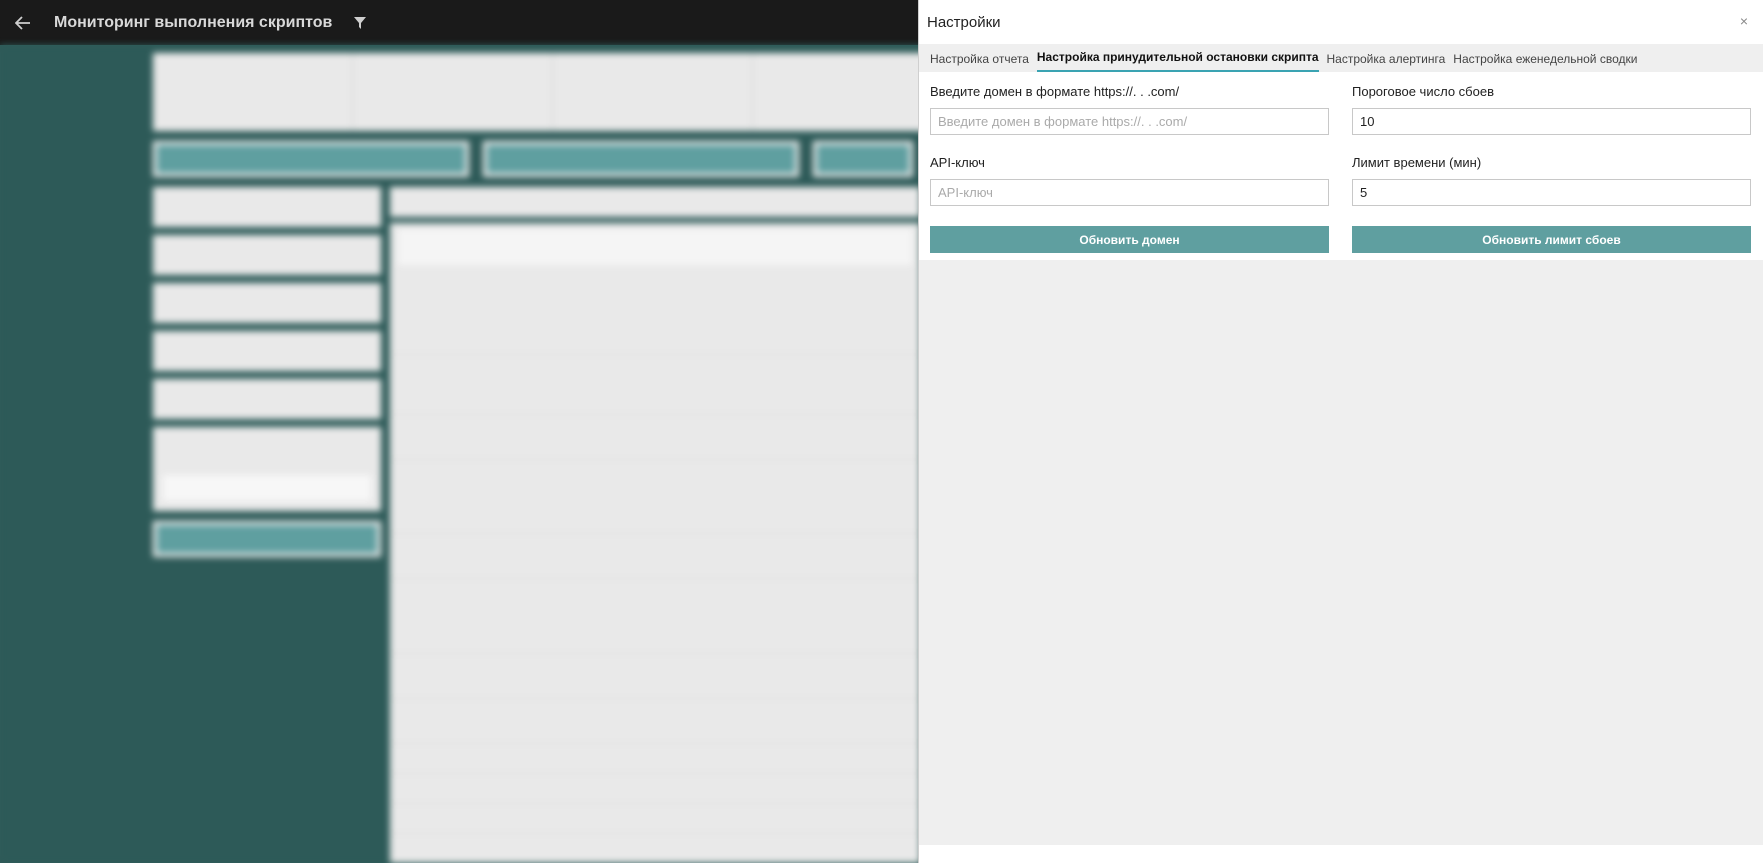  I want to click on time-limit-field-group: Лимит времени (мин), so click(1551, 190).